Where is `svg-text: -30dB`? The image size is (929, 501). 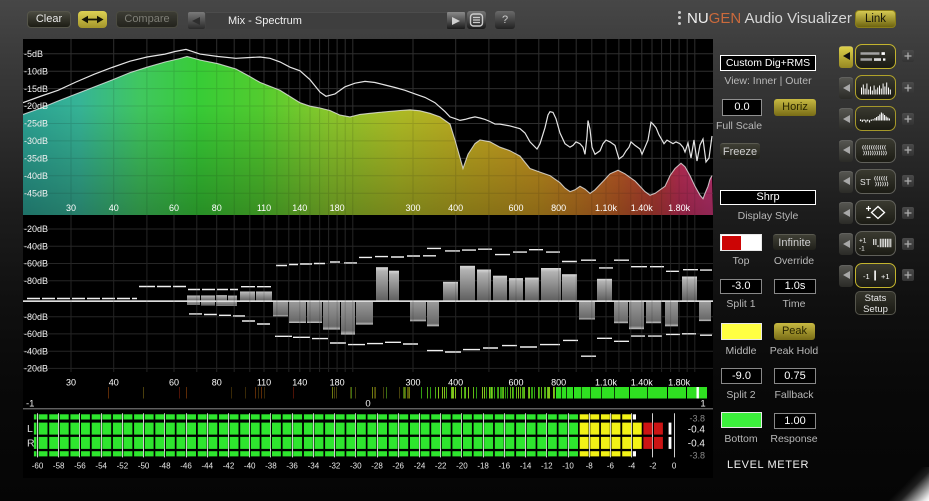 svg-text: -30dB is located at coordinates (36, 141).